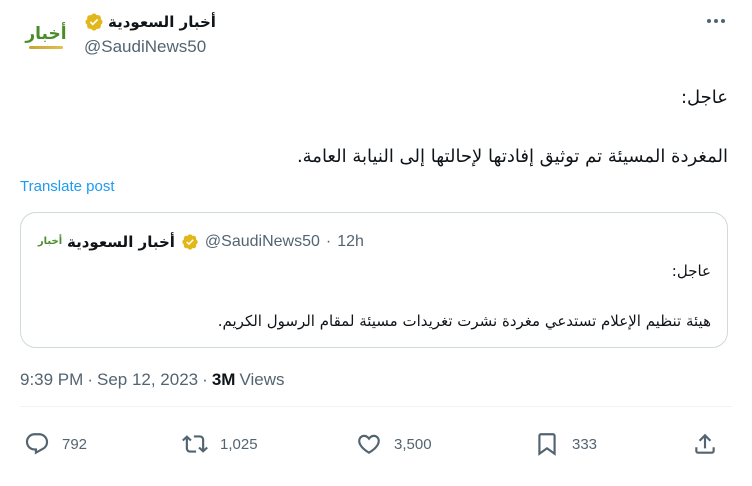 This screenshot has width=752, height=486. Describe the element at coordinates (413, 444) in the screenshot. I see `like-count: 3,500` at that location.